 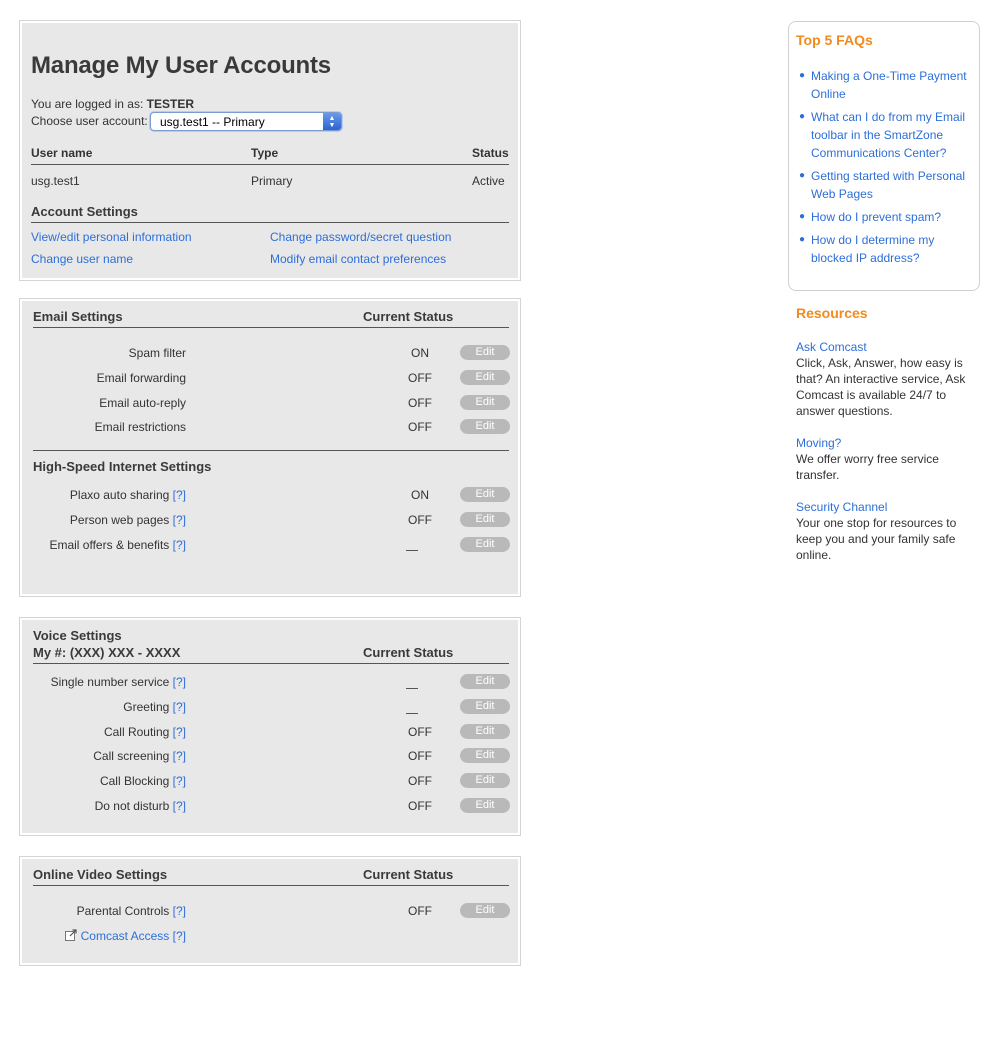 What do you see at coordinates (246, 121) in the screenshot?
I see `user-account-select: usg.test1 -- Primary ▲ ▼` at bounding box center [246, 121].